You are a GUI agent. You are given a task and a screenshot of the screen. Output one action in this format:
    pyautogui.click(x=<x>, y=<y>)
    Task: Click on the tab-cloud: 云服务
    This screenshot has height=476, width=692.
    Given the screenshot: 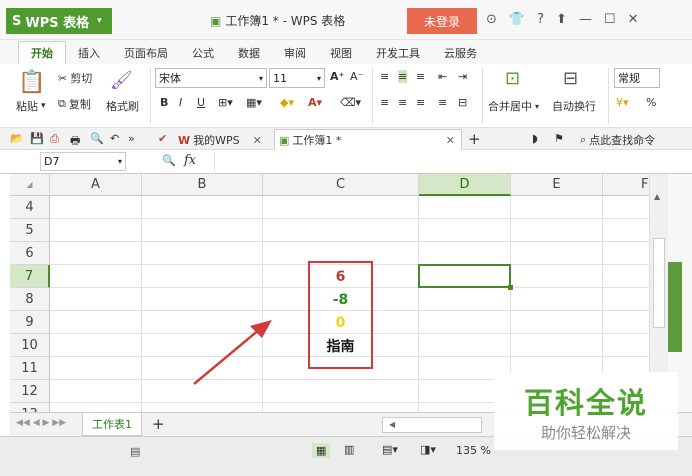 What is the action you would take?
    pyautogui.click(x=460, y=53)
    